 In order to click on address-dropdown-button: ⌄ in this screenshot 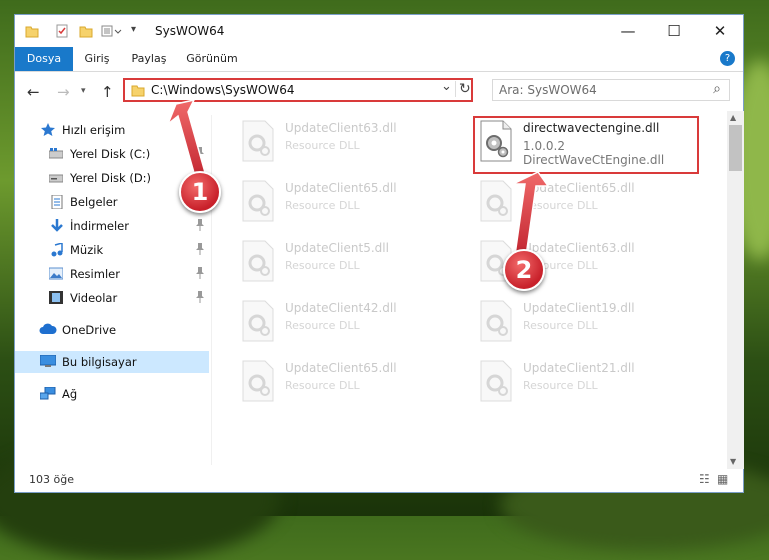, I will do `click(446, 86)`.